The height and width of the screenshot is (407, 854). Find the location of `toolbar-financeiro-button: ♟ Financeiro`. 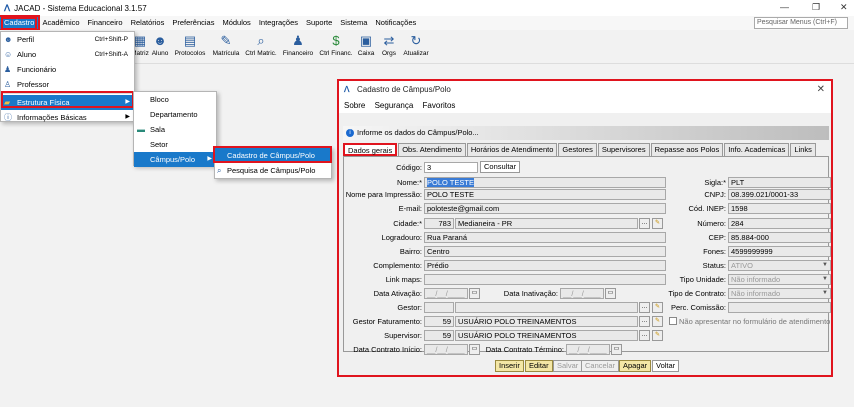

toolbar-financeiro-button: ♟ Financeiro is located at coordinates (298, 44).